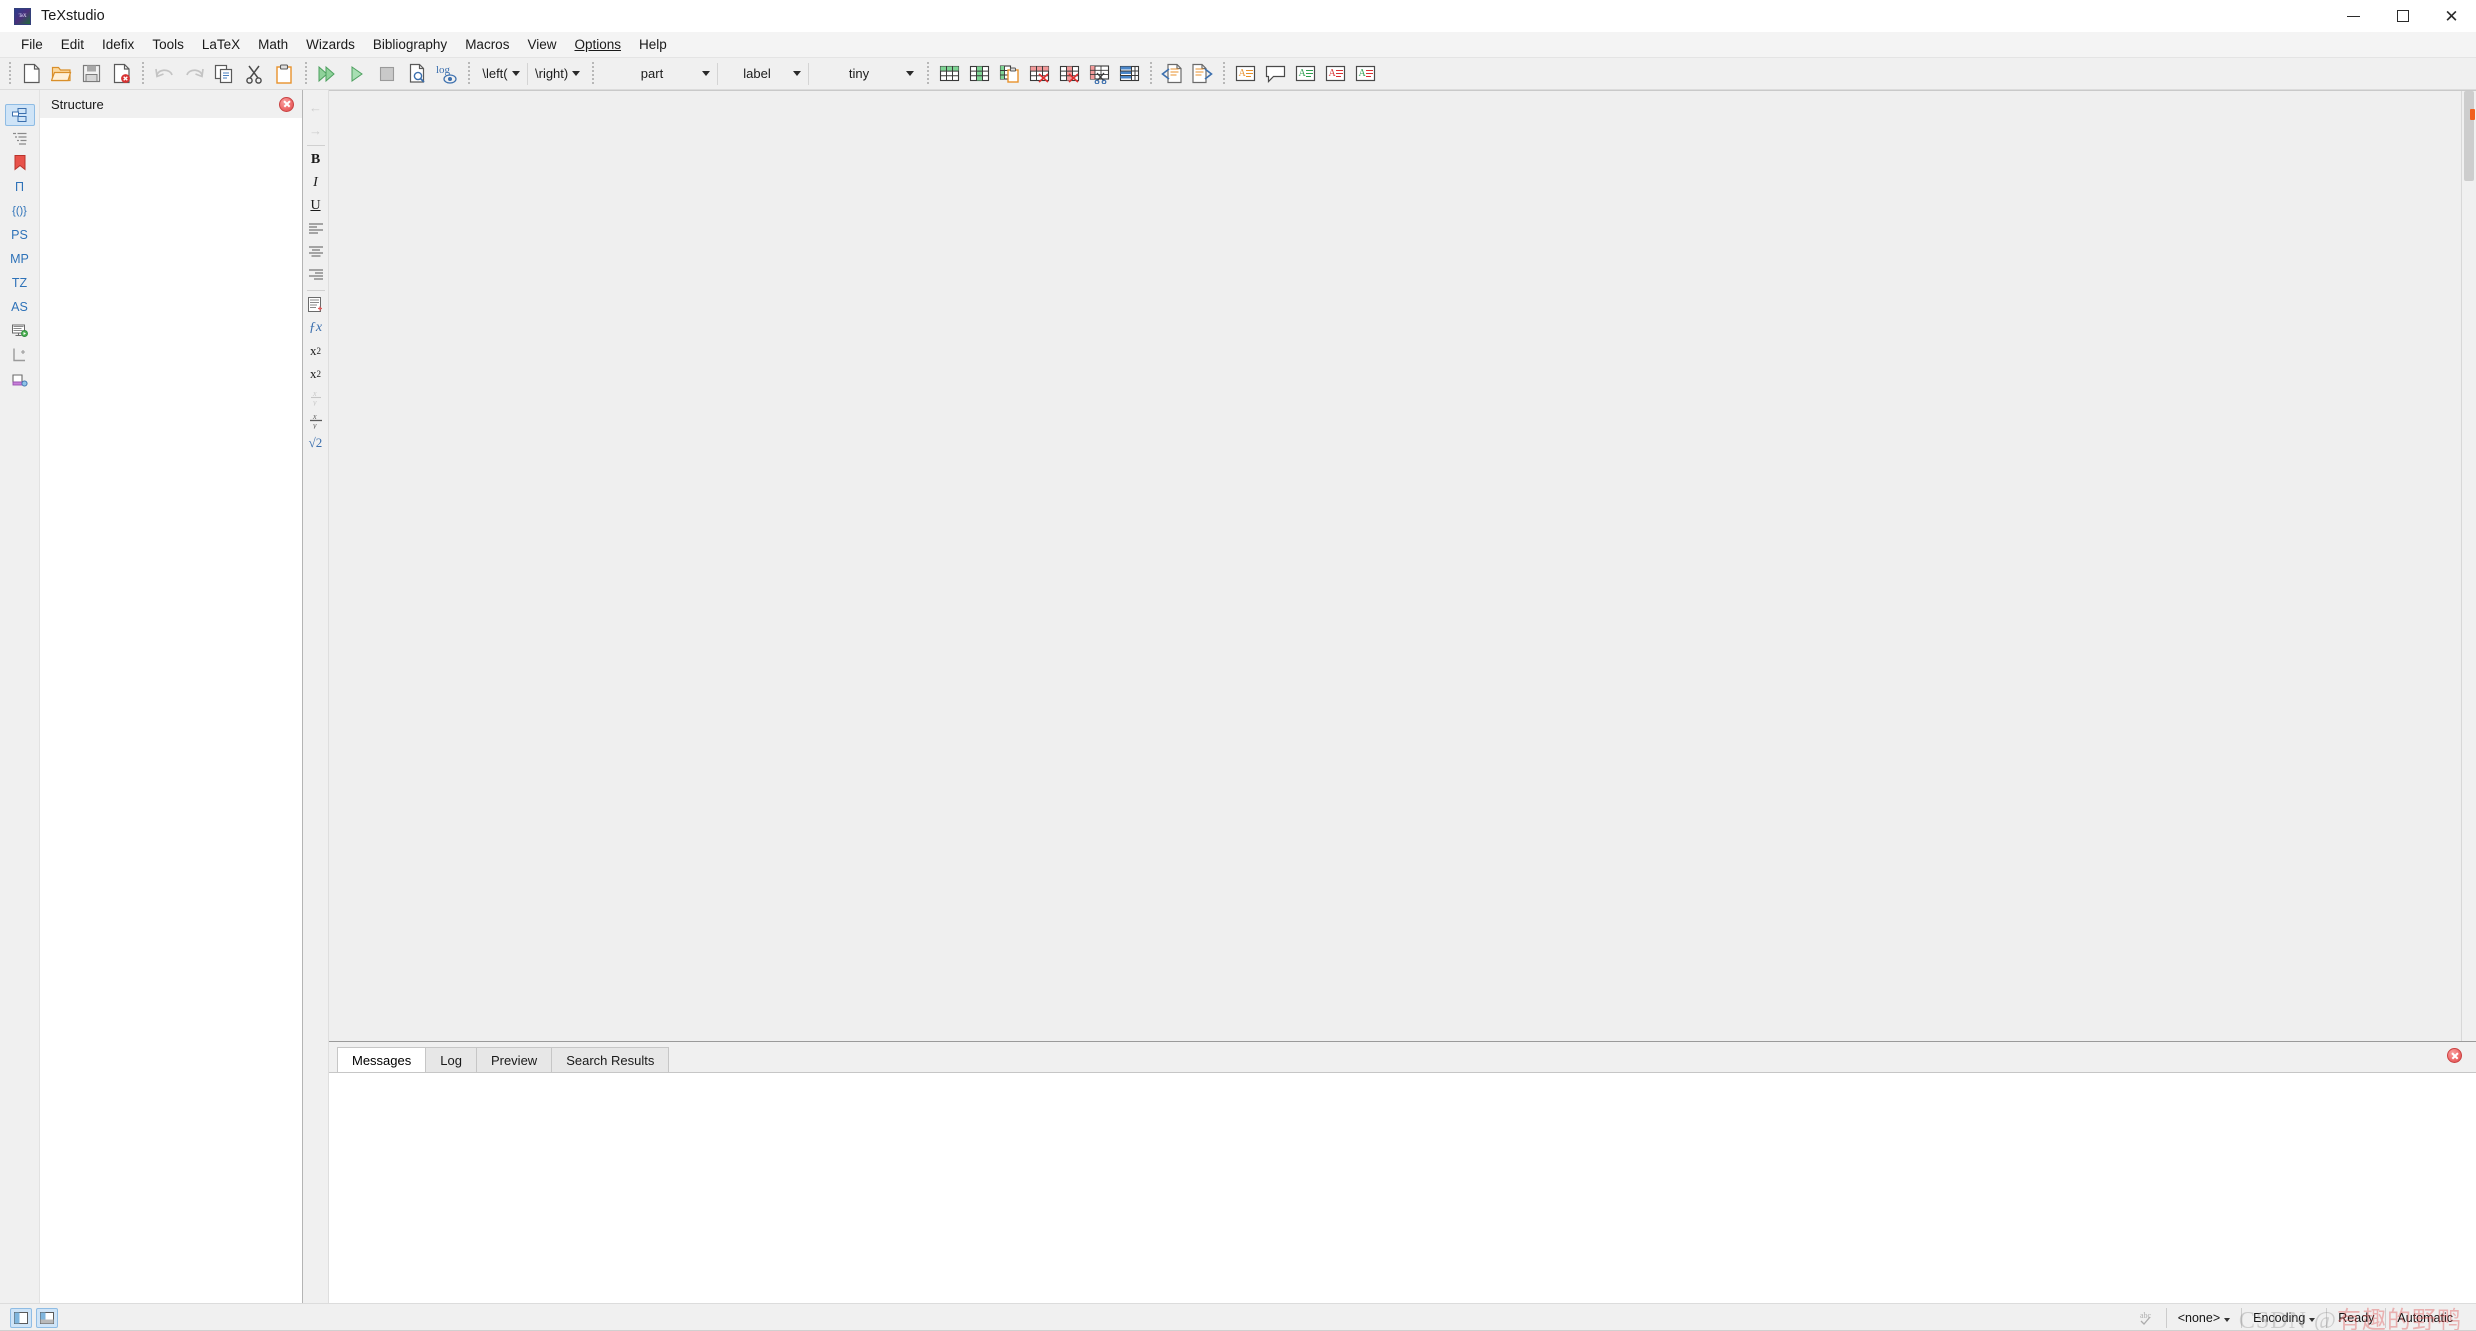 This screenshot has width=2476, height=1331. What do you see at coordinates (382, 1059) in the screenshot?
I see `tab-messages: Messages` at bounding box center [382, 1059].